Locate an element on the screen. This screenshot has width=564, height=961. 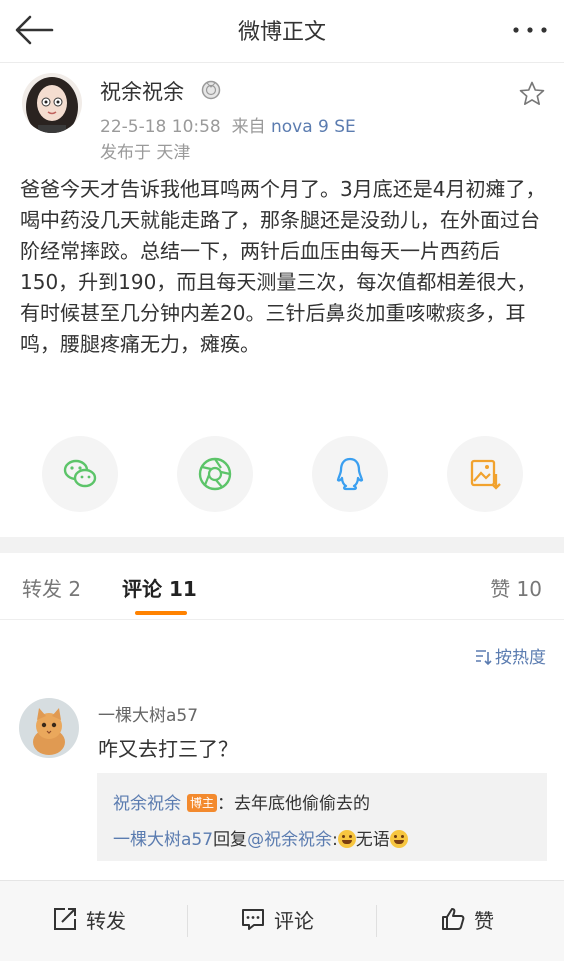
dizzy-emoji-icon is located at coordinates (346, 839).